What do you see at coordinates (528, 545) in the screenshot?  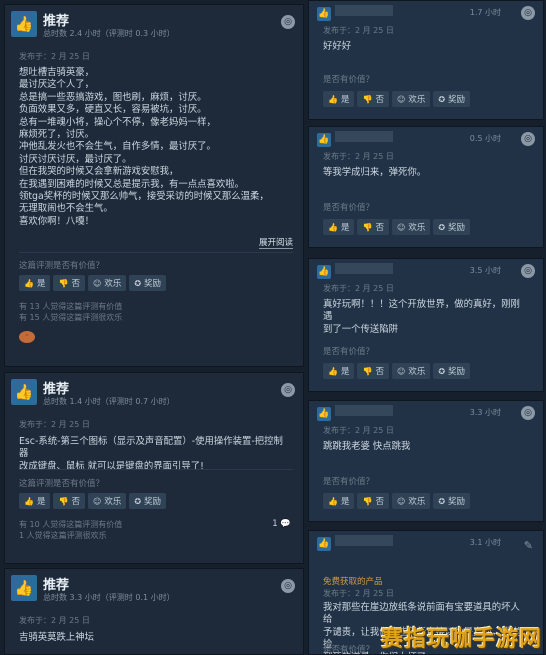 I see `wrench-icon: ✎` at bounding box center [528, 545].